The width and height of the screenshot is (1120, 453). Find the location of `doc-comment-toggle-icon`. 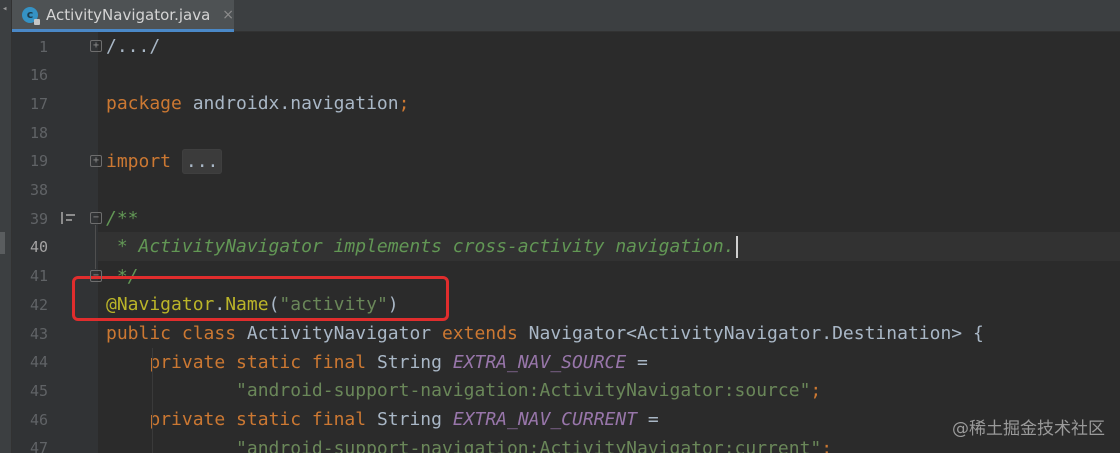

doc-comment-toggle-icon is located at coordinates (68, 218).